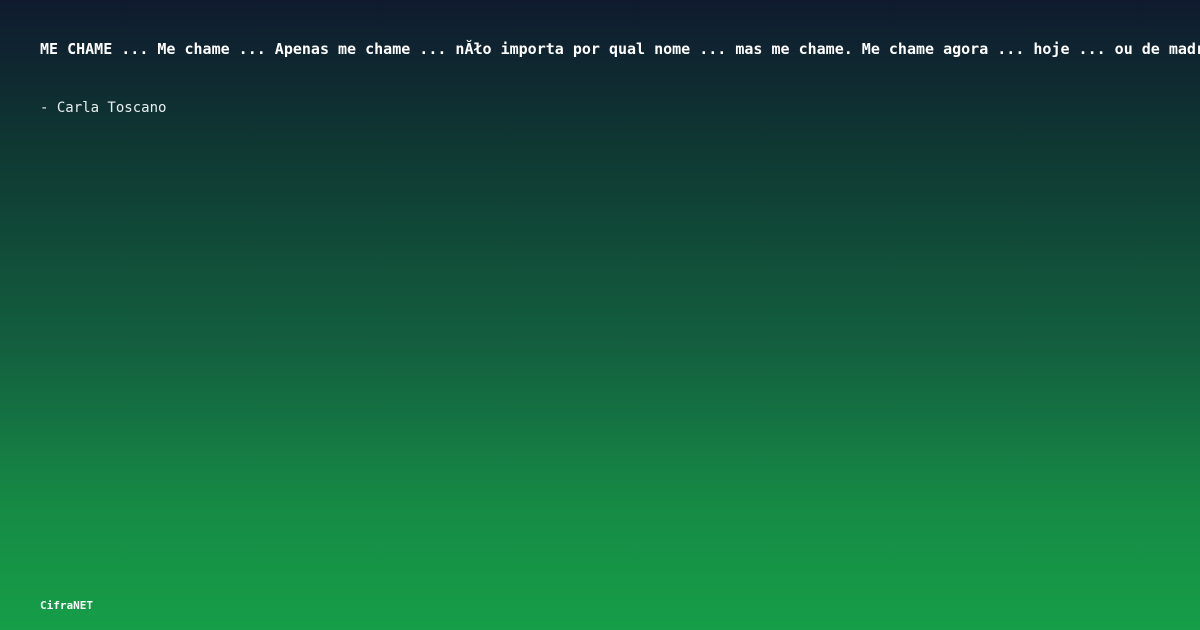  Describe the element at coordinates (103, 108) in the screenshot. I see `quote-author: - Carla Toscano` at that location.